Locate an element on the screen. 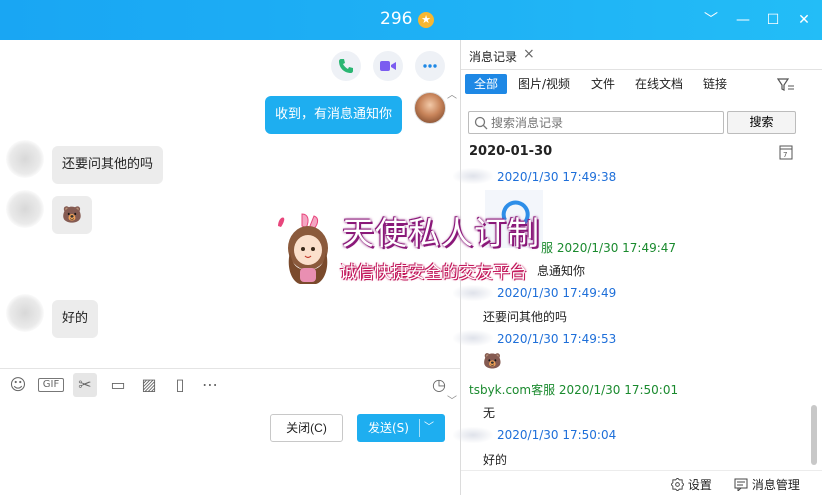 The image size is (822, 495). history-footer: 设置 消息管理 is located at coordinates (641, 482).